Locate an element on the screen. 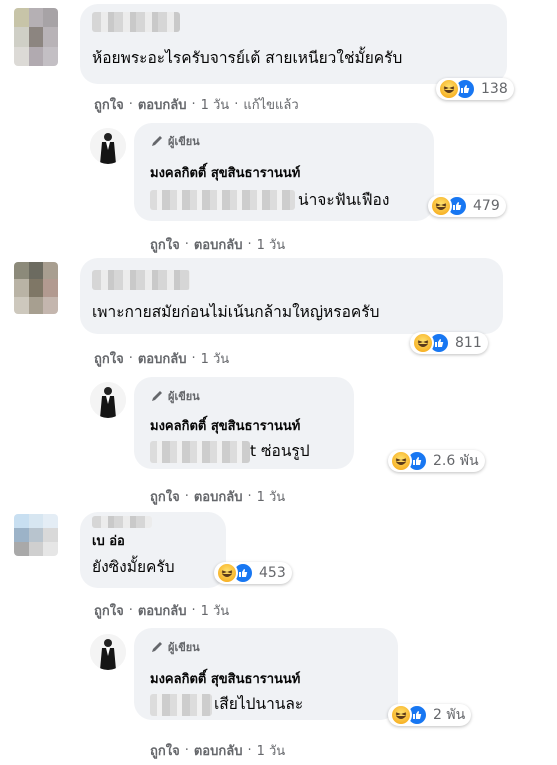 Image resolution: width=557 pixels, height=765 pixels. reaction-count: 453 is located at coordinates (272, 573).